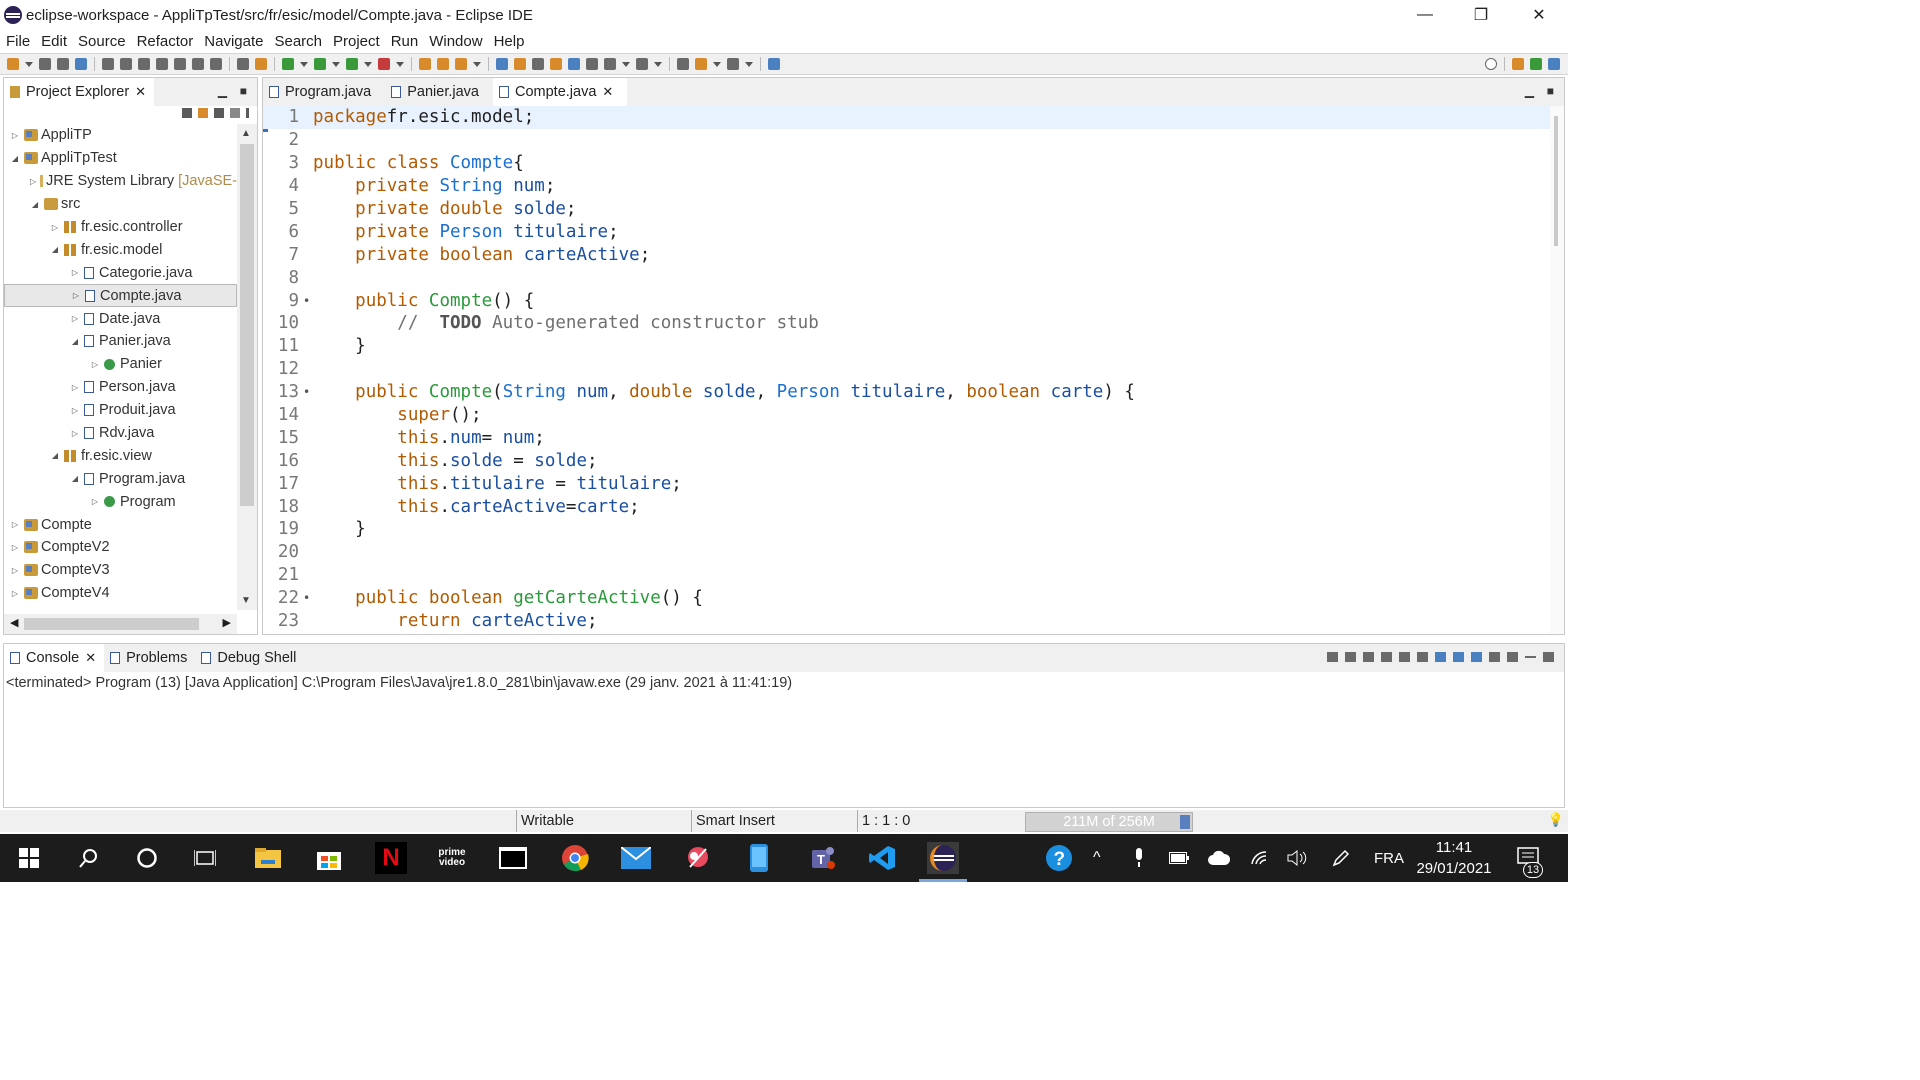  What do you see at coordinates (1529, 91) in the screenshot?
I see `minimize-editor-icon: ▁` at bounding box center [1529, 91].